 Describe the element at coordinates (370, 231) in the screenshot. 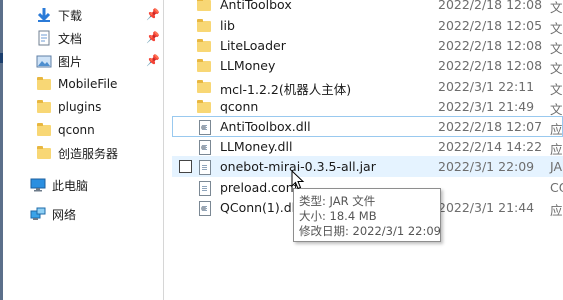

I see `tooltip-modified: 修改日期: 2022/3/1 22:09` at that location.